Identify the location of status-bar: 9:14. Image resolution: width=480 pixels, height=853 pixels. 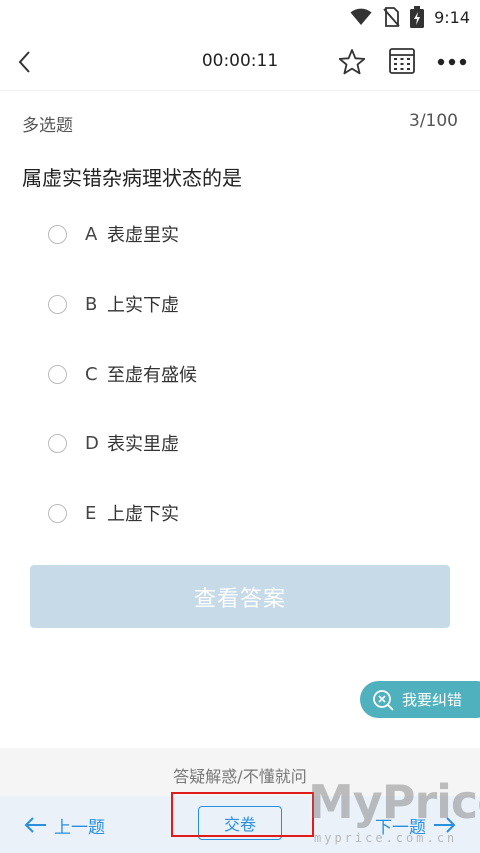
(240, 17).